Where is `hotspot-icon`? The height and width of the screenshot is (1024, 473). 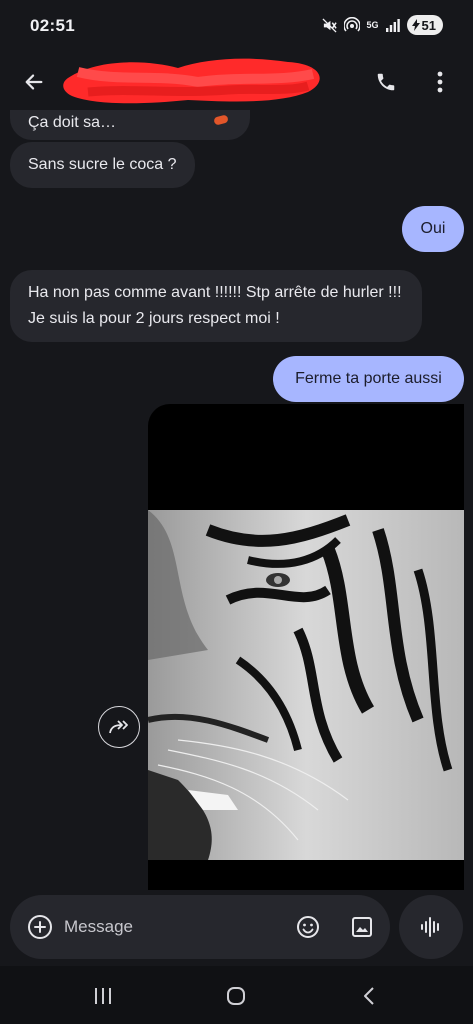
hotspot-icon is located at coordinates (351, 25).